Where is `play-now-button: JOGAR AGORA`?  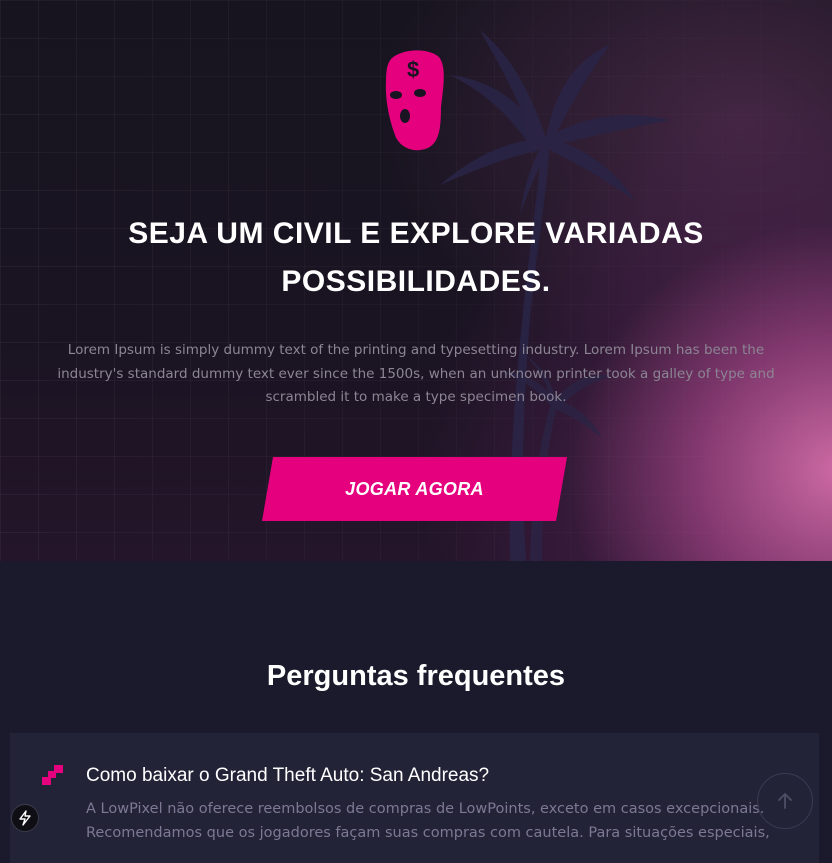
play-now-button: JOGAR AGORA is located at coordinates (414, 489).